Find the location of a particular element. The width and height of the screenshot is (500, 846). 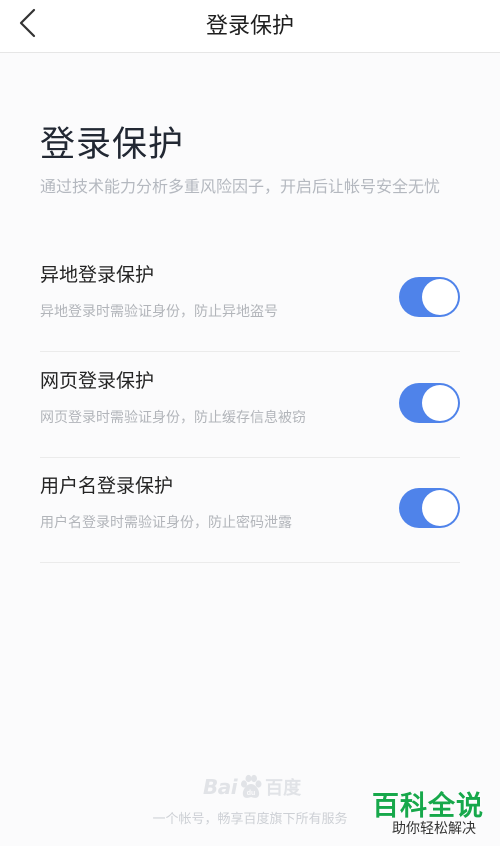

setting-title: 网页登录保护 is located at coordinates (97, 381).